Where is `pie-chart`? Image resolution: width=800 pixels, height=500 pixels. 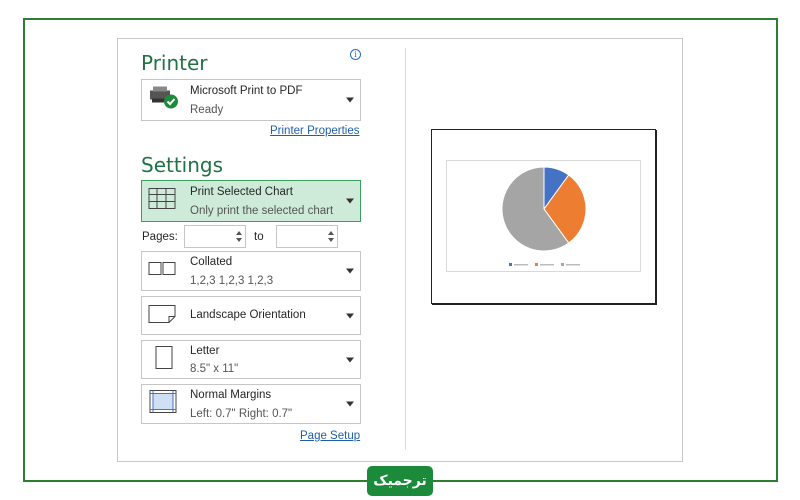 pie-chart is located at coordinates (544, 216).